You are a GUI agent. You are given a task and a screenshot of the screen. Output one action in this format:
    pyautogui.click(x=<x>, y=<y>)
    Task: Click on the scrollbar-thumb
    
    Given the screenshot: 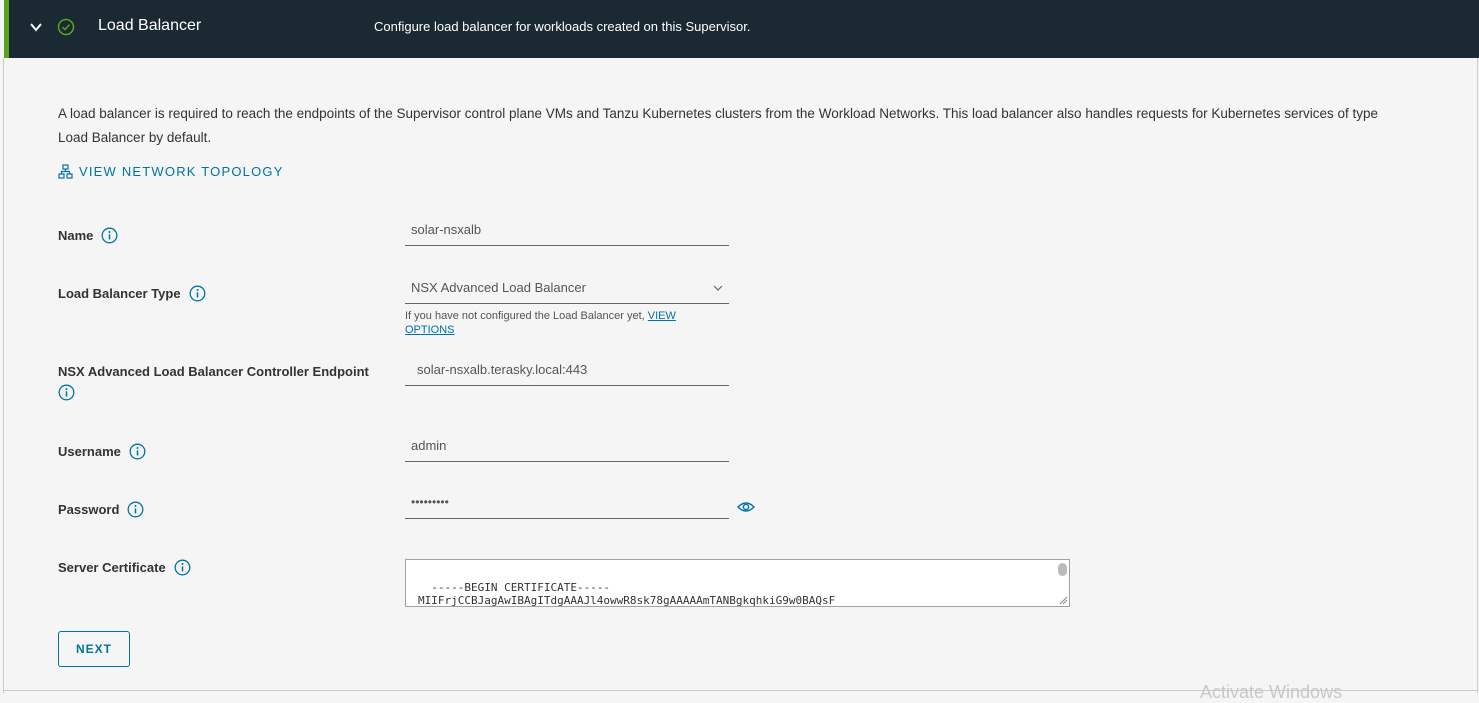 What is the action you would take?
    pyautogui.click(x=1062, y=569)
    